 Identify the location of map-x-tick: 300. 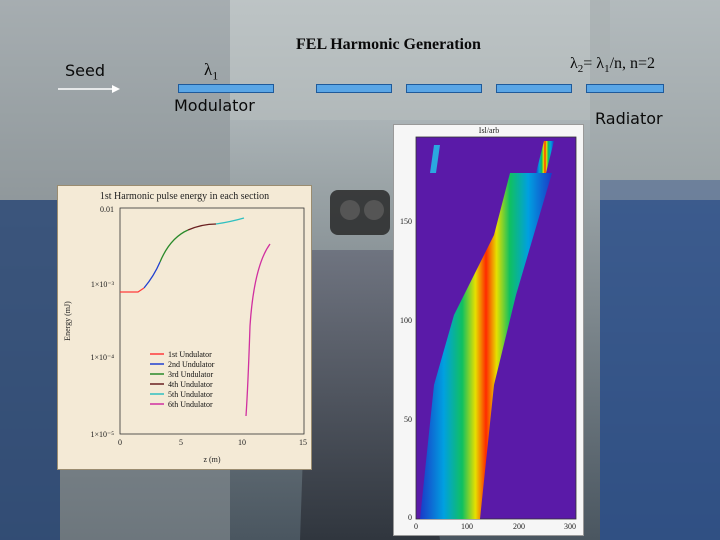
(570, 526).